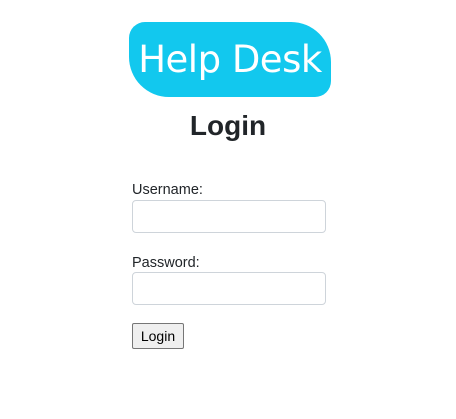 Image resolution: width=456 pixels, height=419 pixels. Describe the element at coordinates (167, 190) in the screenshot. I see `username-label: Username:` at that location.